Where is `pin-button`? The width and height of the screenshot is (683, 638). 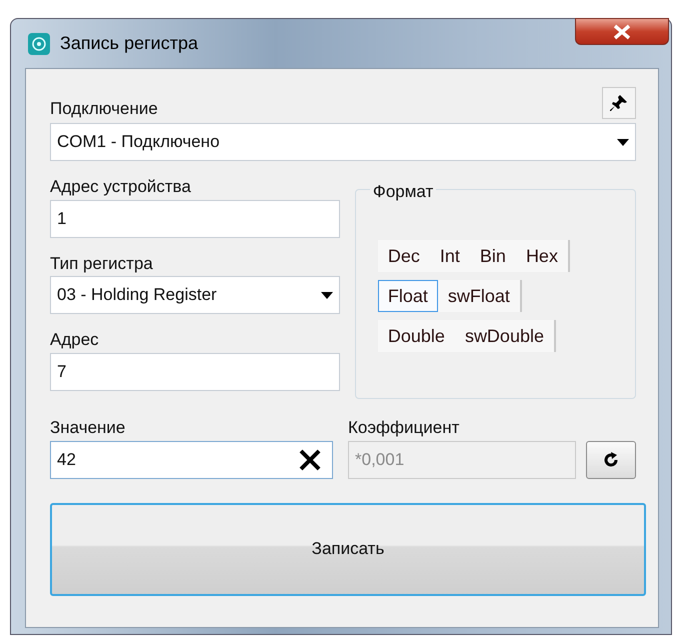 pin-button is located at coordinates (619, 103).